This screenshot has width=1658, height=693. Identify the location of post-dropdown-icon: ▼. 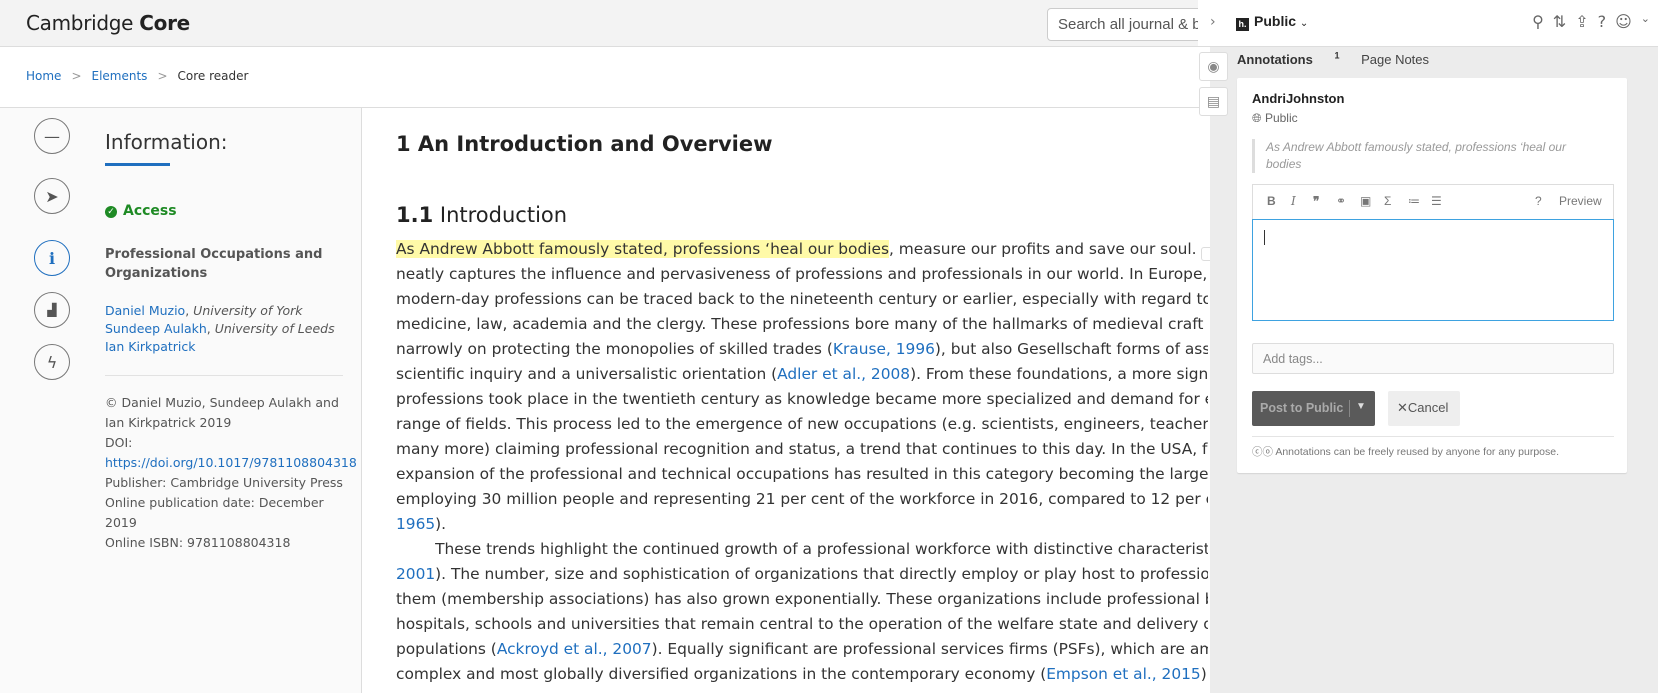
(1361, 406).